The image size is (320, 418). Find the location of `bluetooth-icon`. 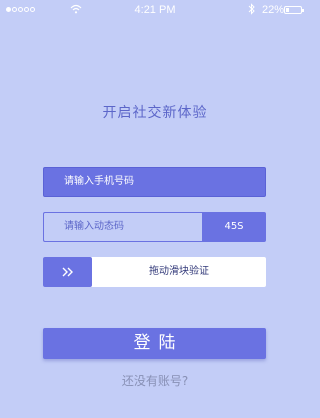

bluetooth-icon is located at coordinates (252, 10).